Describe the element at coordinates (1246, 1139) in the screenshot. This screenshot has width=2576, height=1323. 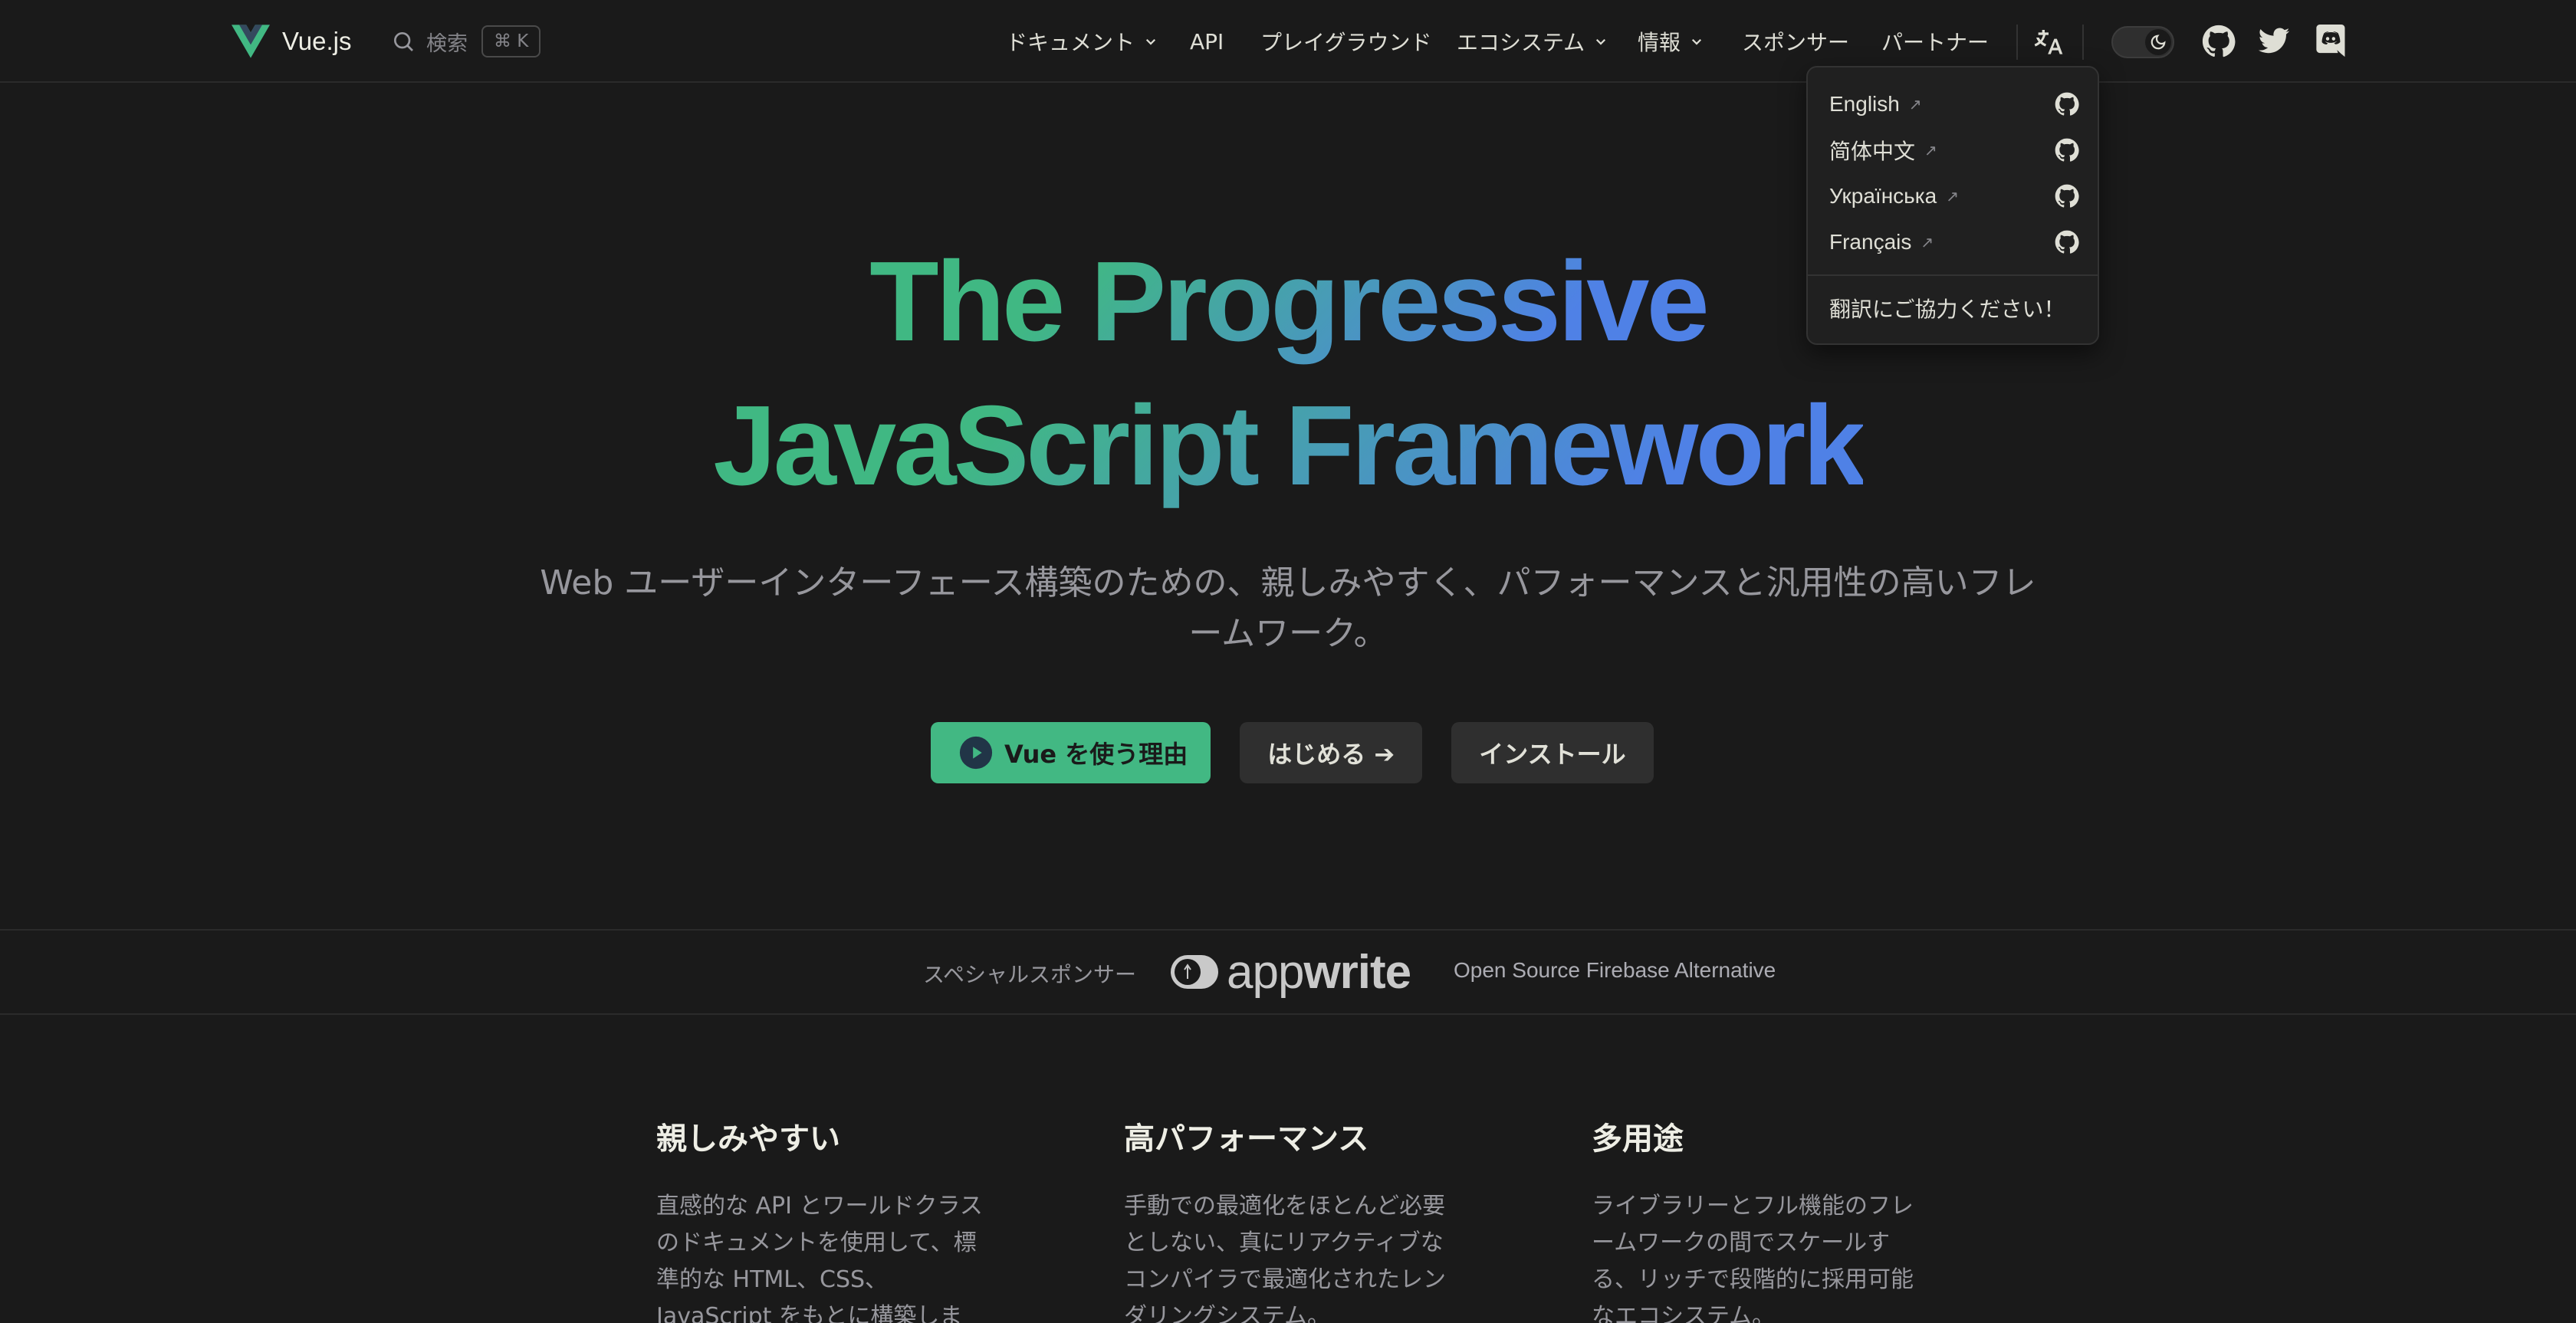
I see `feature-title: 高パフォーマンス` at that location.